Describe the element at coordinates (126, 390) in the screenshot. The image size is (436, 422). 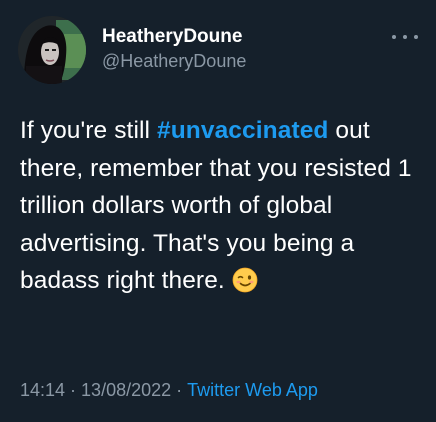
I see `tweet-date: 13/08/2022` at that location.